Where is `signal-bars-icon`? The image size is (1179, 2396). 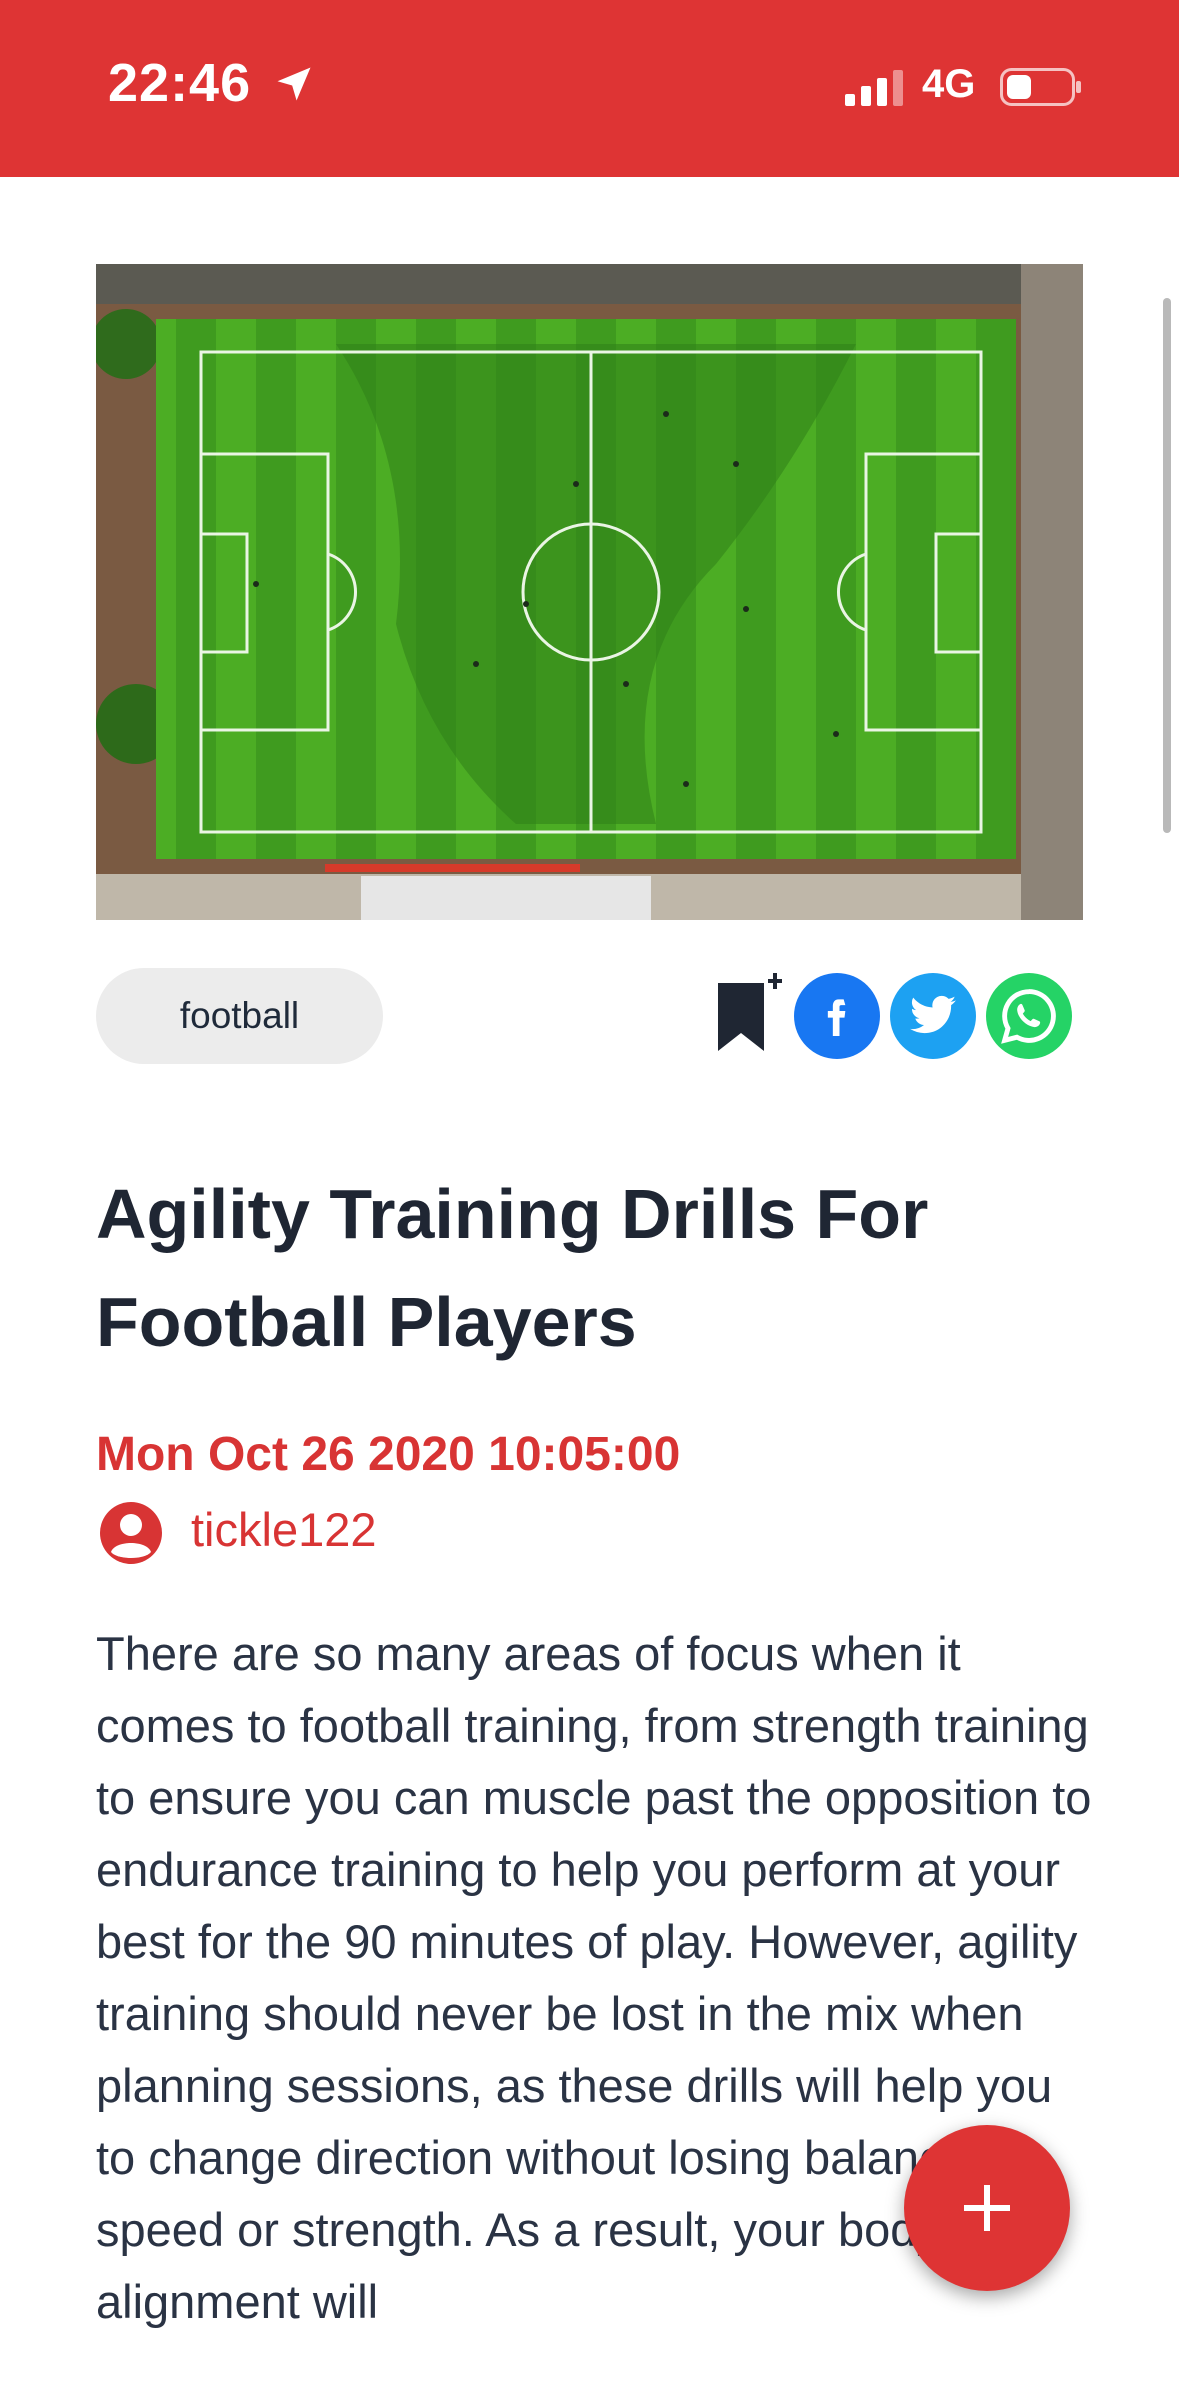
signal-bars-icon is located at coordinates (874, 88).